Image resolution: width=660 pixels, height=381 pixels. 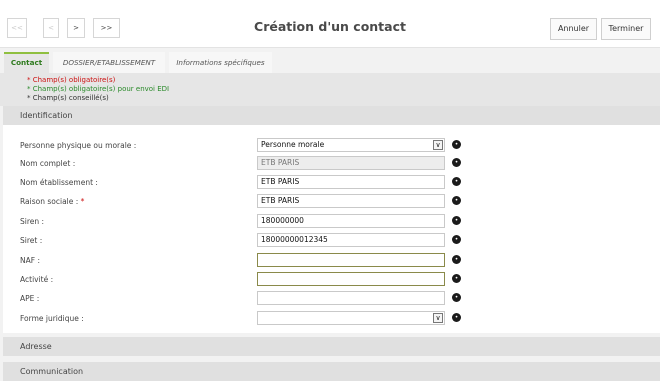 I want to click on row-raison-sociale: Raison sociale : * ETB PARIS •, so click(x=331, y=203).